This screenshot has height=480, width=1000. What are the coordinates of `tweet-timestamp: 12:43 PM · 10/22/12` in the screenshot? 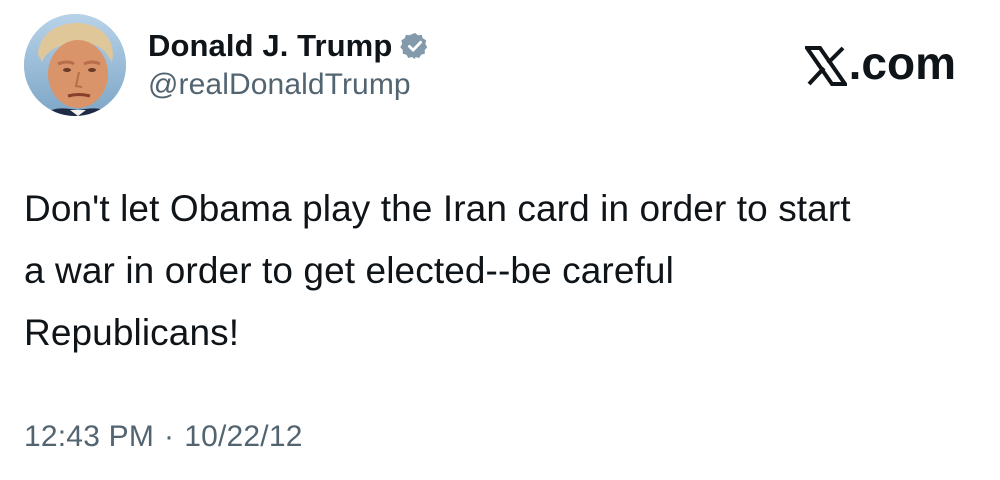 It's located at (163, 437).